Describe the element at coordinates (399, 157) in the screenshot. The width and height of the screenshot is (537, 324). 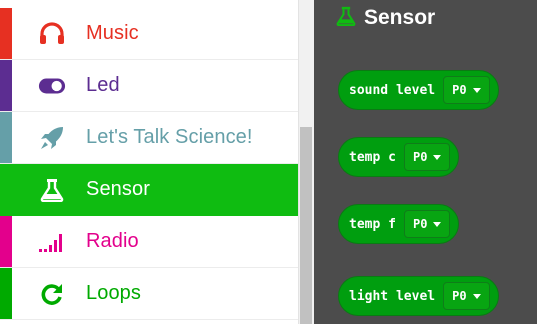
I see `block-temp-c: temp c P0` at that location.